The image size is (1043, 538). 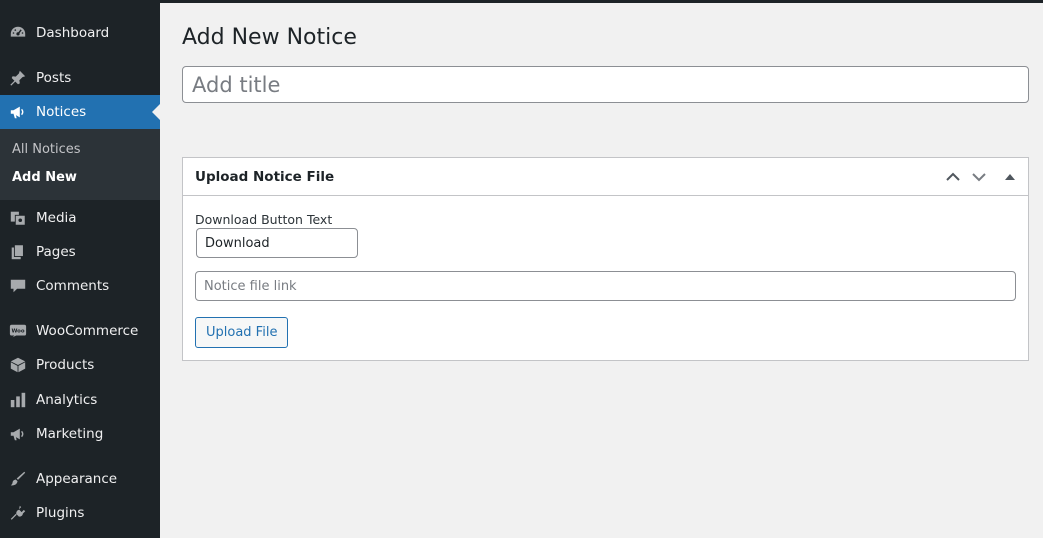 What do you see at coordinates (73, 33) in the screenshot?
I see `sidebar-item-label: Dashboard` at bounding box center [73, 33].